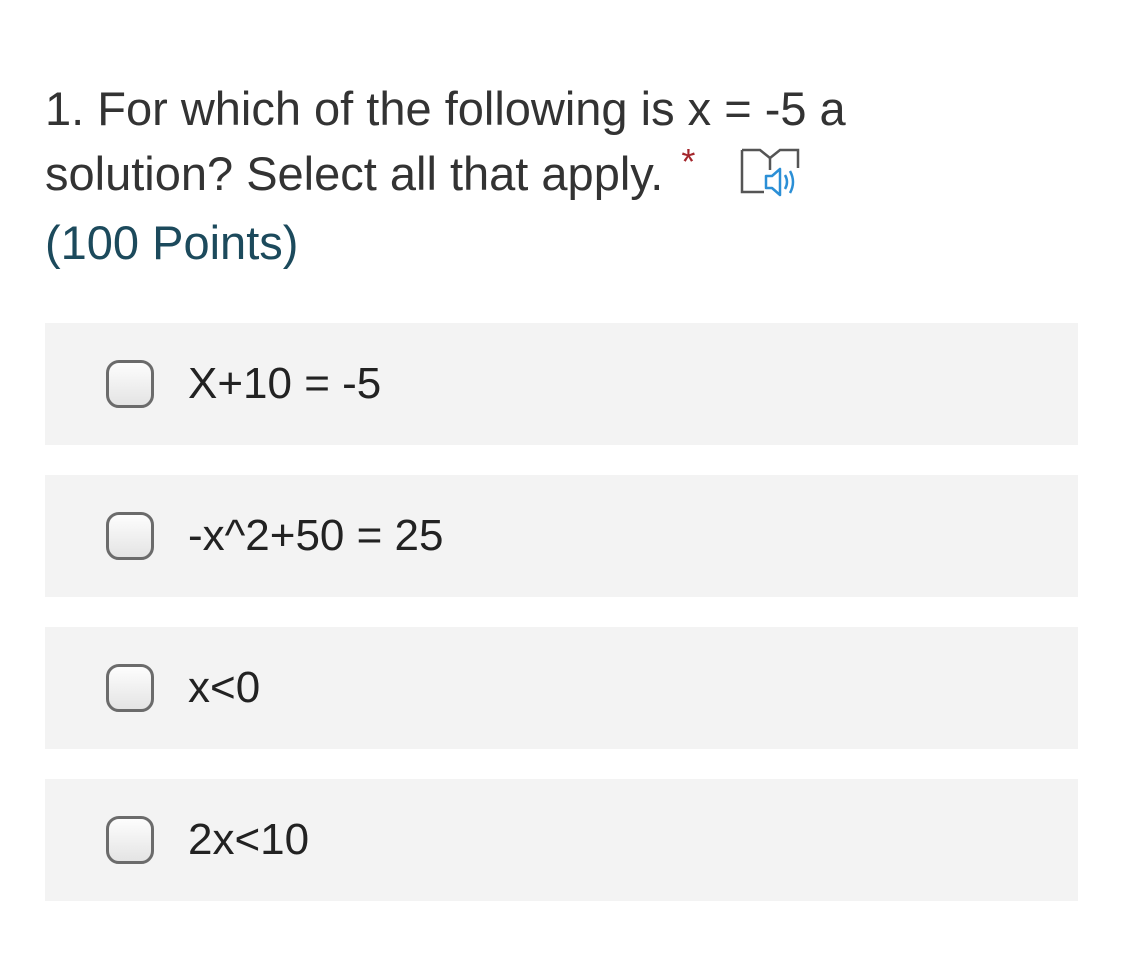 Image resolution: width=1122 pixels, height=958 pixels. I want to click on immersive-reader-icon-svg, so click(770, 172).